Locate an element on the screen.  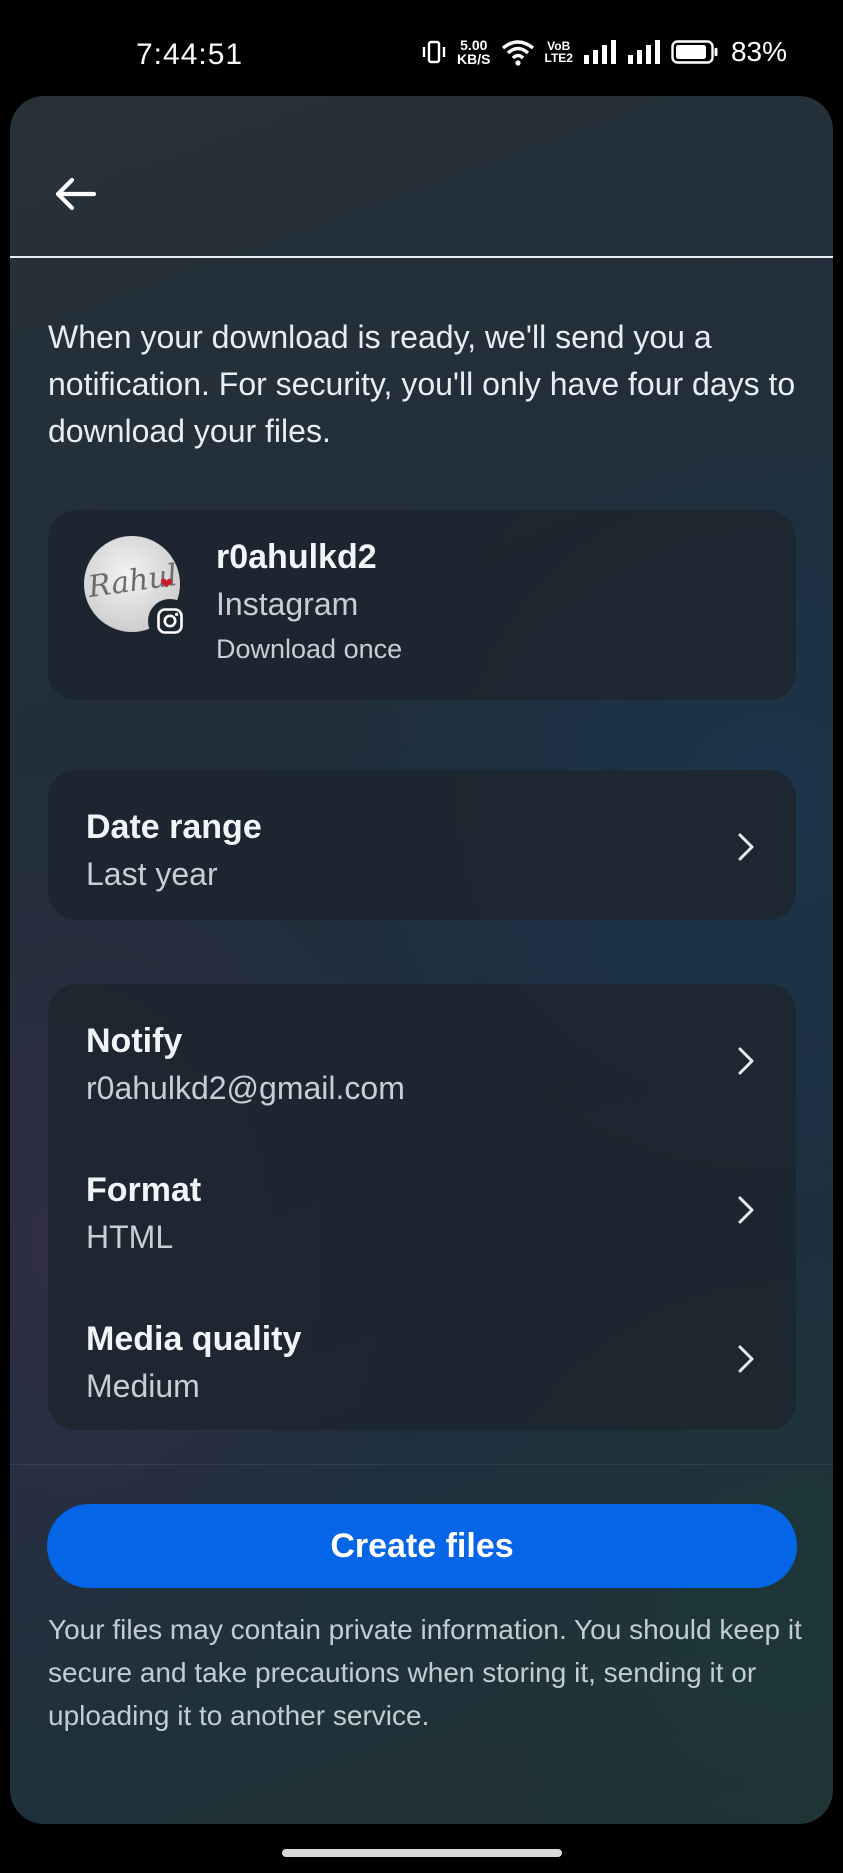
signal-icon-sim2 is located at coordinates (644, 52).